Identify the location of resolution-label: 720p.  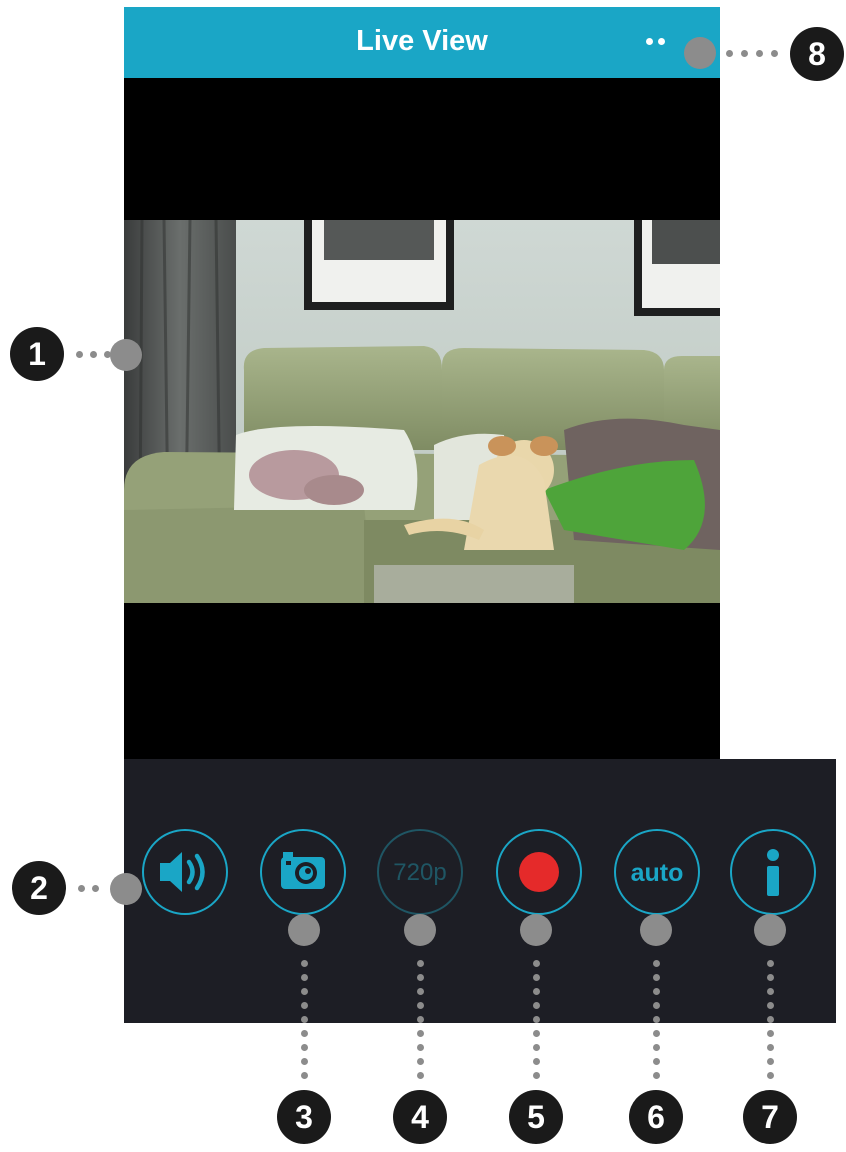
(420, 872).